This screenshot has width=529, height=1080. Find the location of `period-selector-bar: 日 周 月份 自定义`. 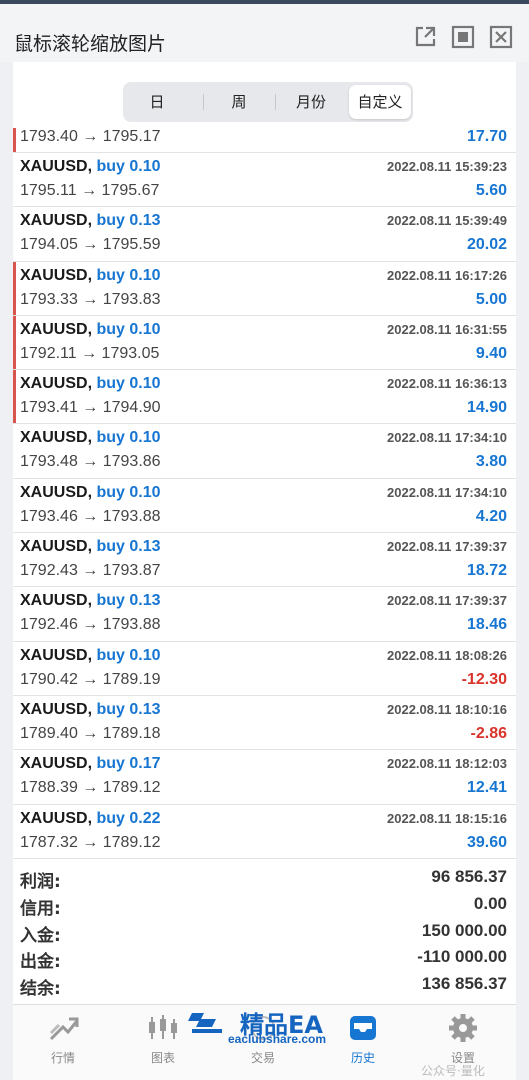

period-selector-bar: 日 周 月份 自定义 is located at coordinates (264, 96).